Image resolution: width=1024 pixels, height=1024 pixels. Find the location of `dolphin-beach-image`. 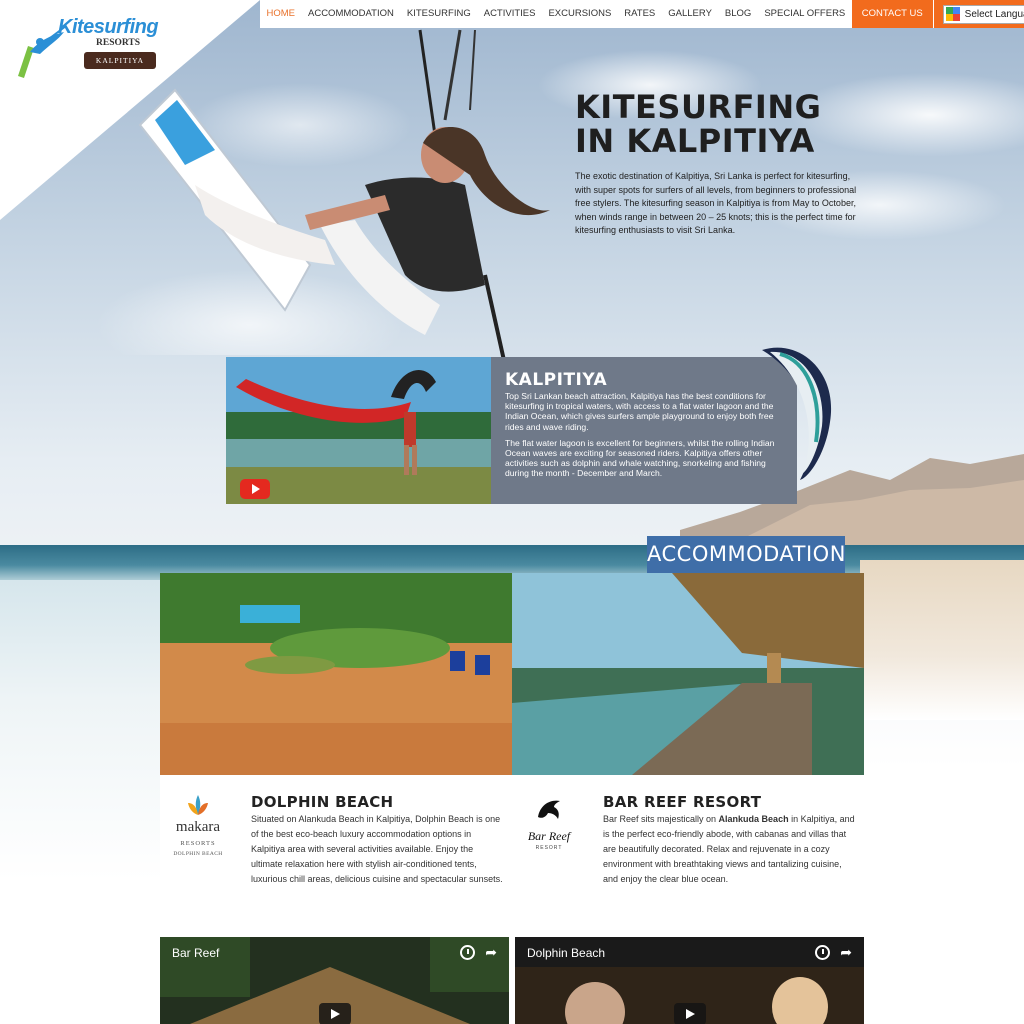

dolphin-beach-image is located at coordinates (336, 674).